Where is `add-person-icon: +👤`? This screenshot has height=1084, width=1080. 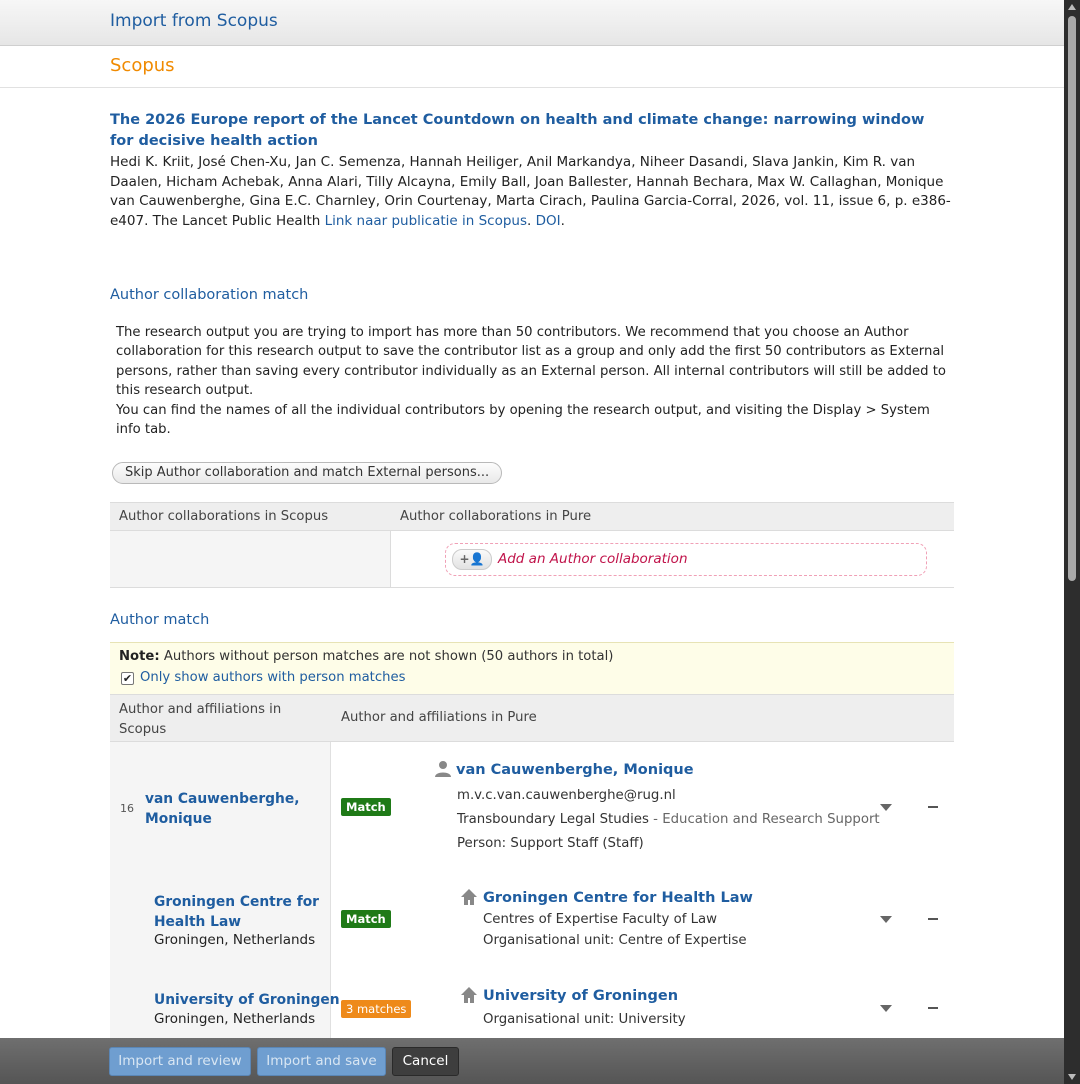 add-person-icon: +👤 is located at coordinates (472, 559).